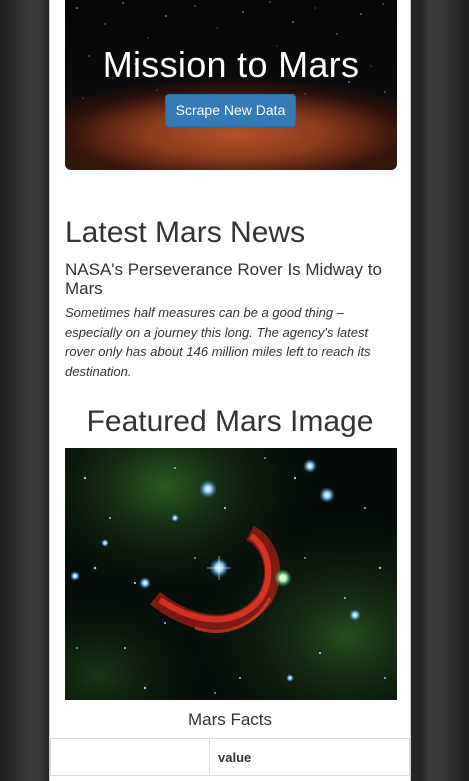 This screenshot has width=469, height=781. What do you see at coordinates (230, 421) in the screenshot?
I see `featured-image-heading: Featured Mars Image` at bounding box center [230, 421].